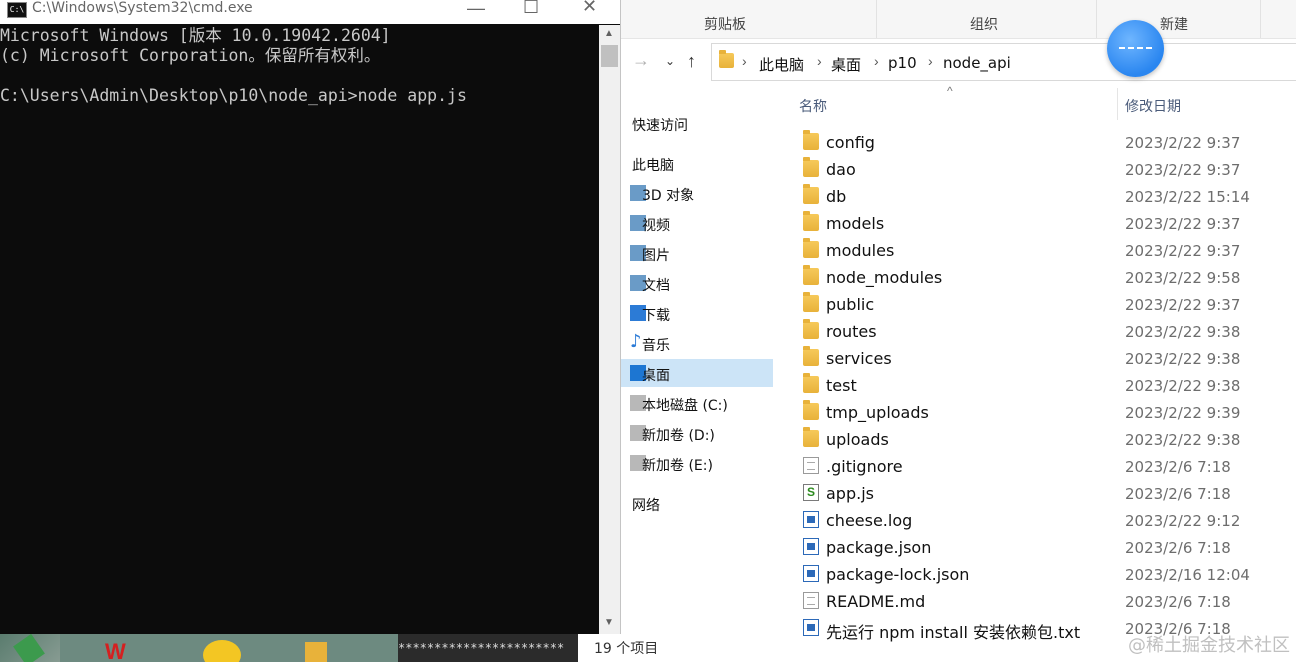 This screenshot has width=1296, height=662. Describe the element at coordinates (1174, 24) in the screenshot. I see `ribbon-group-new: 新建` at that location.